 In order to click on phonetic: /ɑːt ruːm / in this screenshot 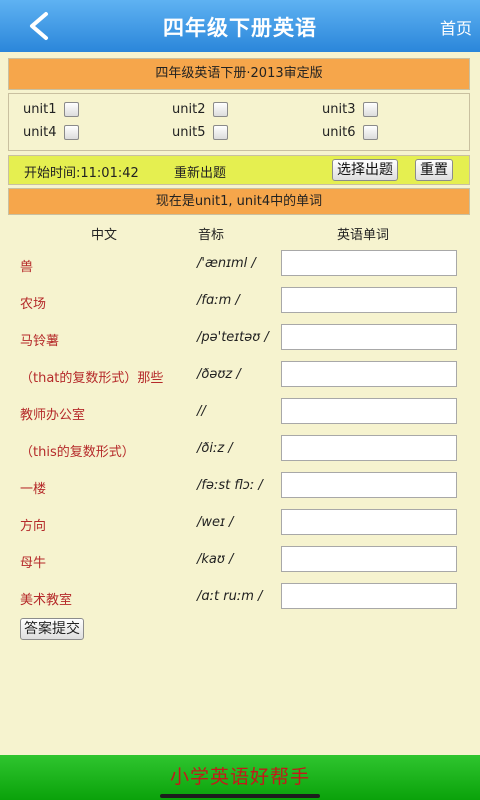, I will do `click(230, 596)`.